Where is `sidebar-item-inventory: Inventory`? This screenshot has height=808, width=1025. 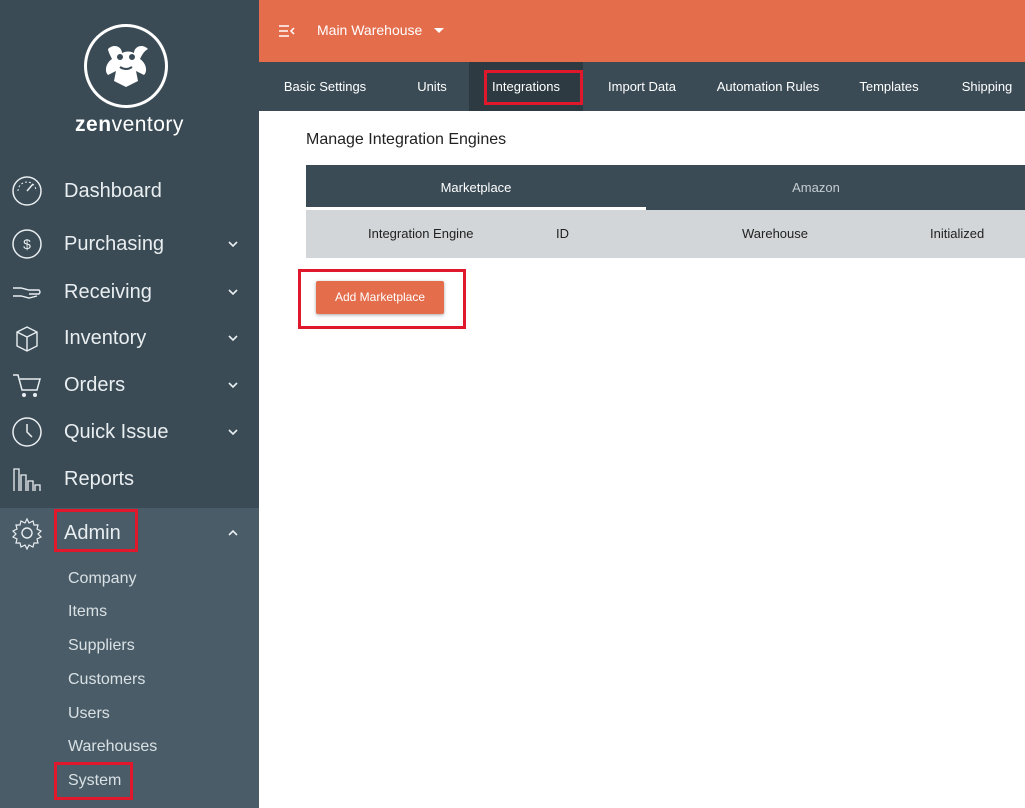
sidebar-item-inventory: Inventory is located at coordinates (129, 338).